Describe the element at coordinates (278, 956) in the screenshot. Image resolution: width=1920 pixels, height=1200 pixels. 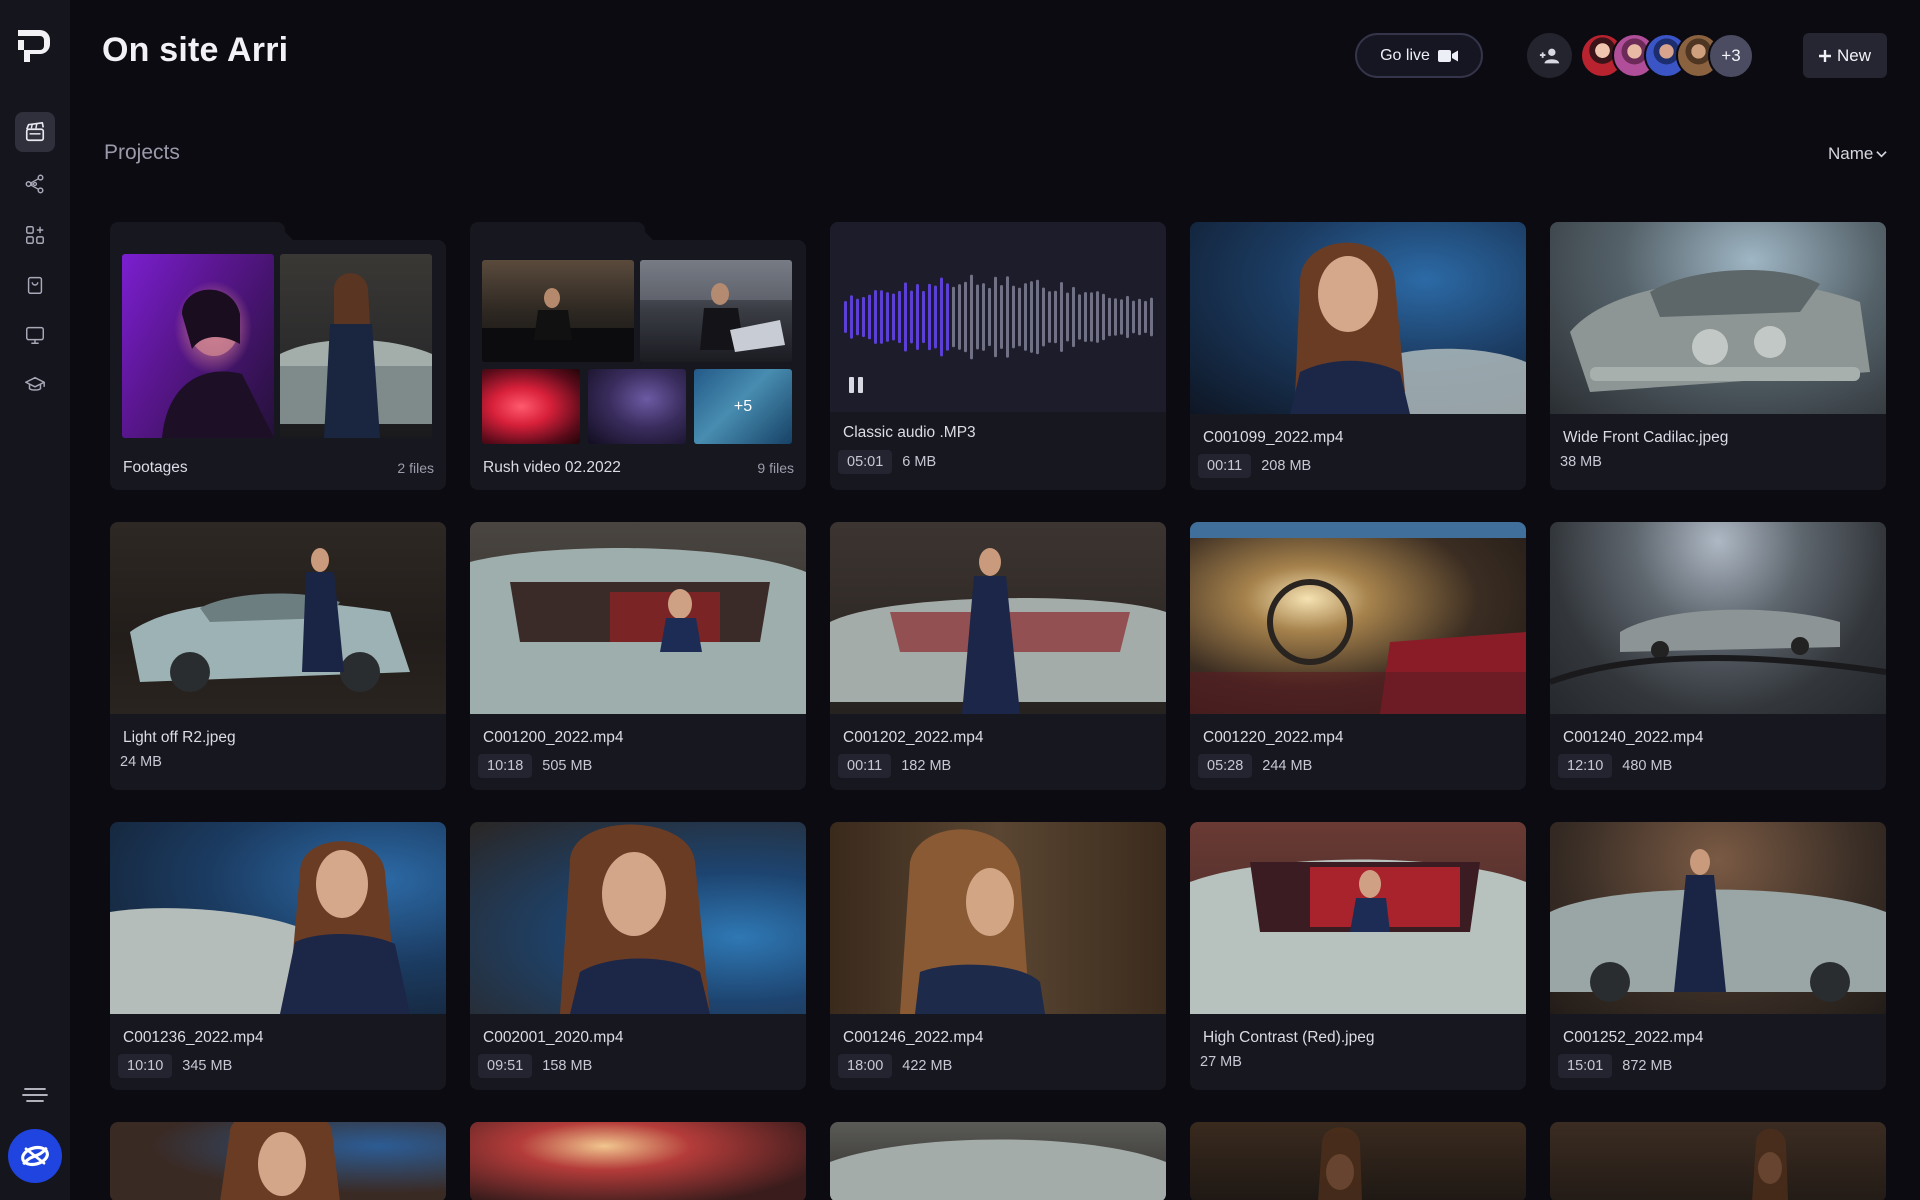
I see `file-card: C001236_2022.mp4 10:10 345 MB` at that location.